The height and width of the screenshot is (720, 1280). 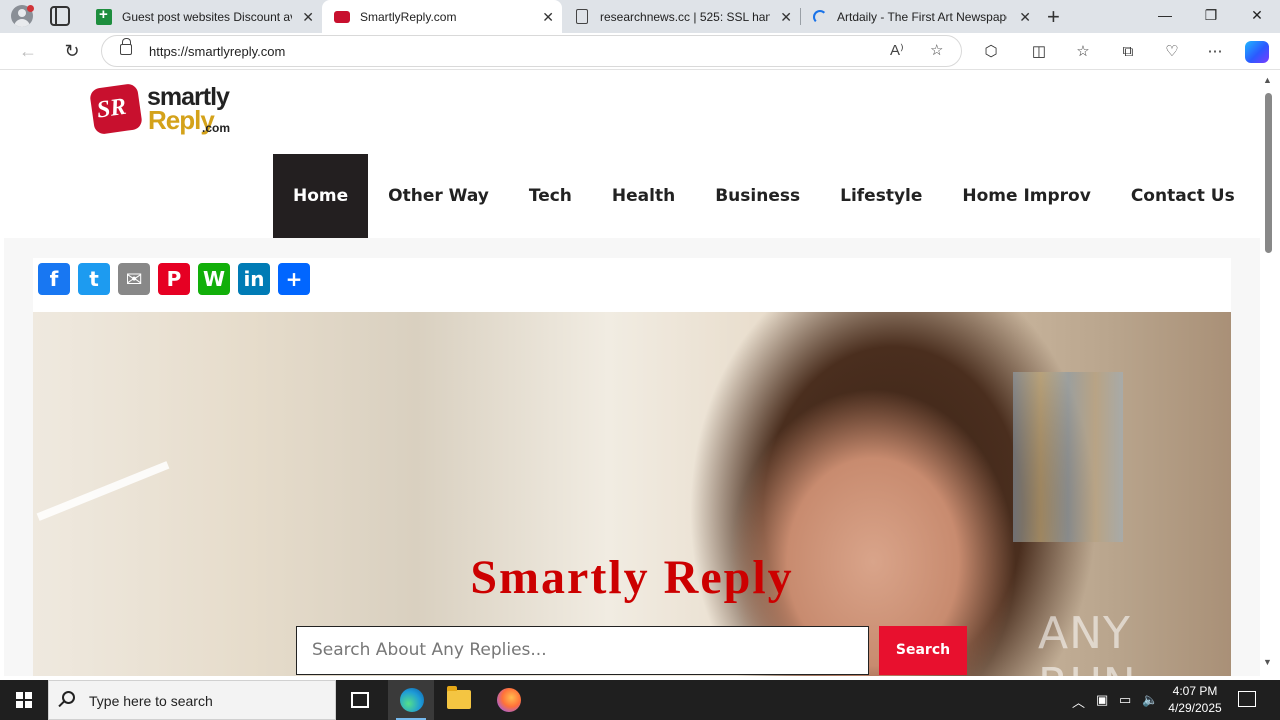 What do you see at coordinates (897, 50) in the screenshot?
I see `read-aloud-icon: A⁾` at bounding box center [897, 50].